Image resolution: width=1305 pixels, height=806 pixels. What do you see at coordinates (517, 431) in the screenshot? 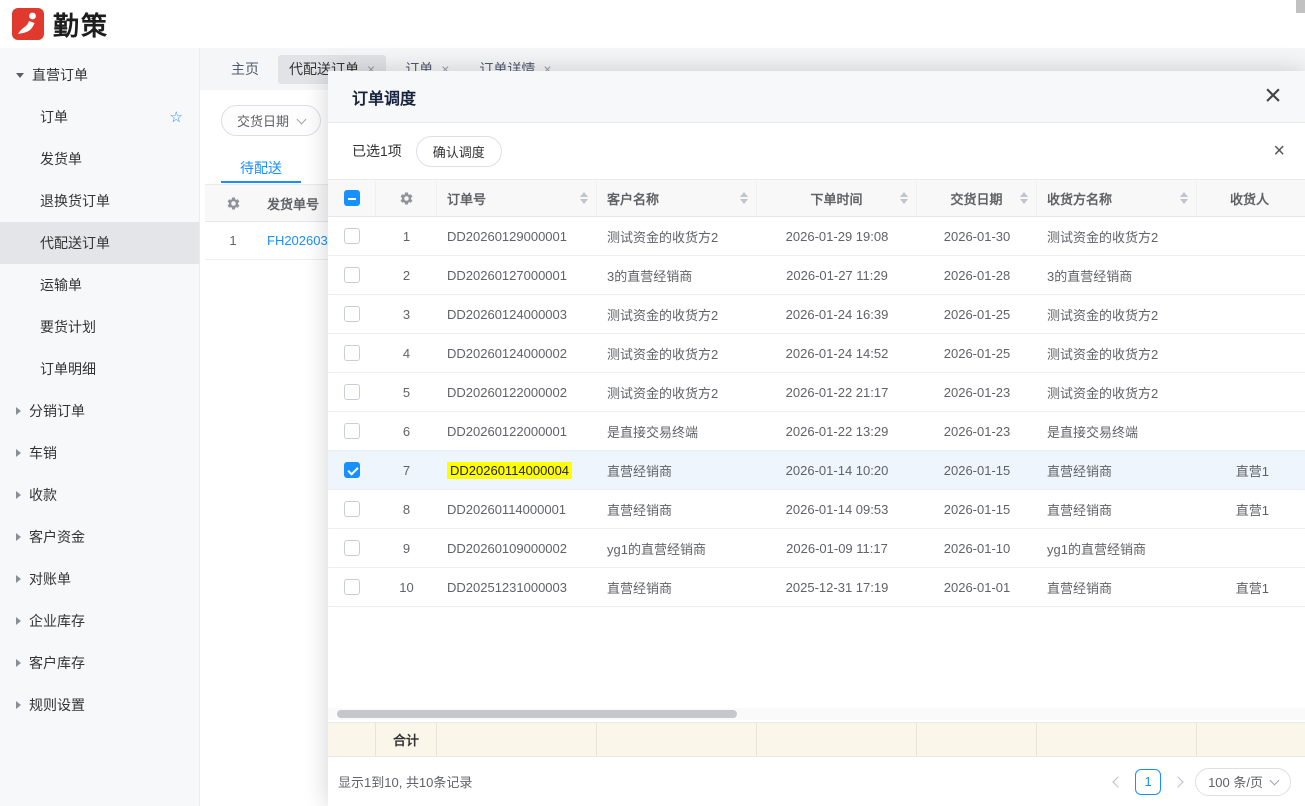
I see `cell-order-no: DD20260122000001` at bounding box center [517, 431].